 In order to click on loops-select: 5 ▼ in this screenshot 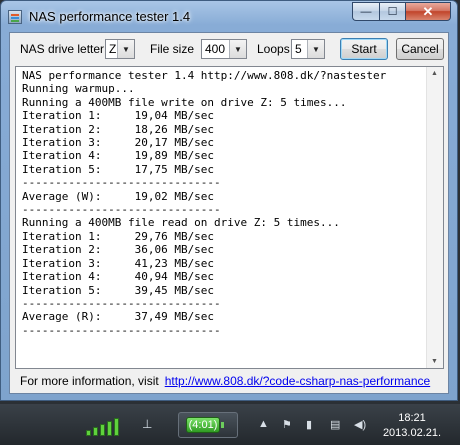, I will do `click(308, 49)`.